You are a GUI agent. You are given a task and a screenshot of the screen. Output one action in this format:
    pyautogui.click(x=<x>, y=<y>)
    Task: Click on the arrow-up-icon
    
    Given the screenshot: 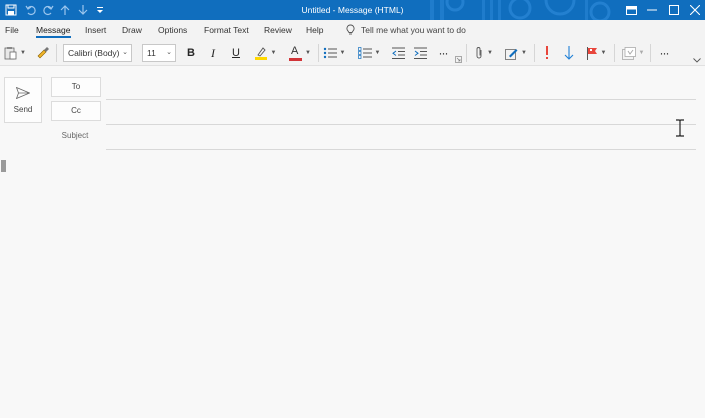 What is the action you would take?
    pyautogui.click(x=65, y=10)
    